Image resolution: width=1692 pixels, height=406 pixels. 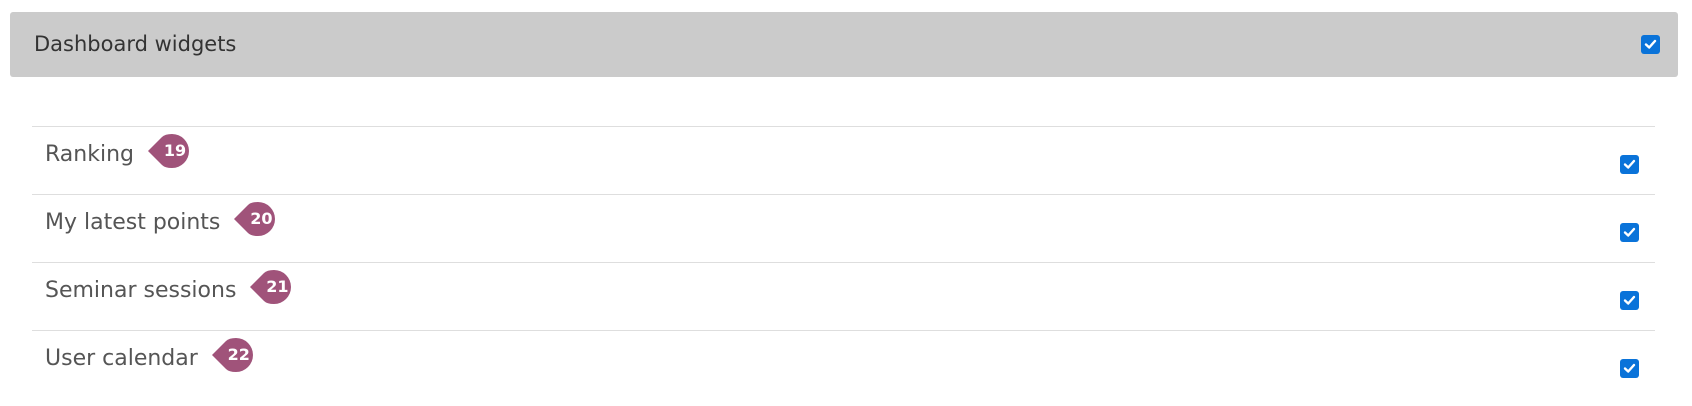 I want to click on select-all-checkbox, so click(x=1650, y=44).